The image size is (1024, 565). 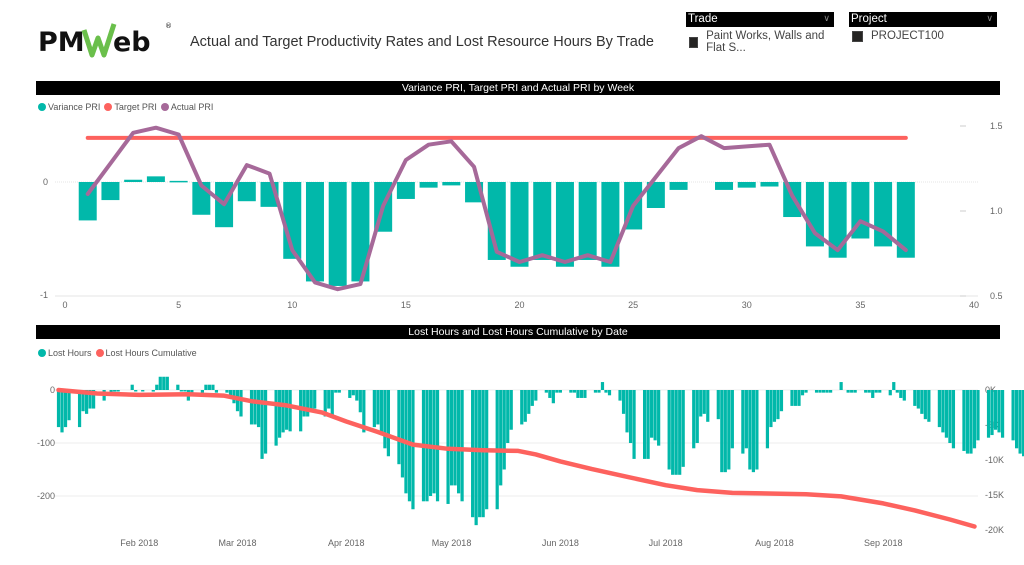 What do you see at coordinates (52, 390) in the screenshot?
I see `y-left-tick-label: 0` at bounding box center [52, 390].